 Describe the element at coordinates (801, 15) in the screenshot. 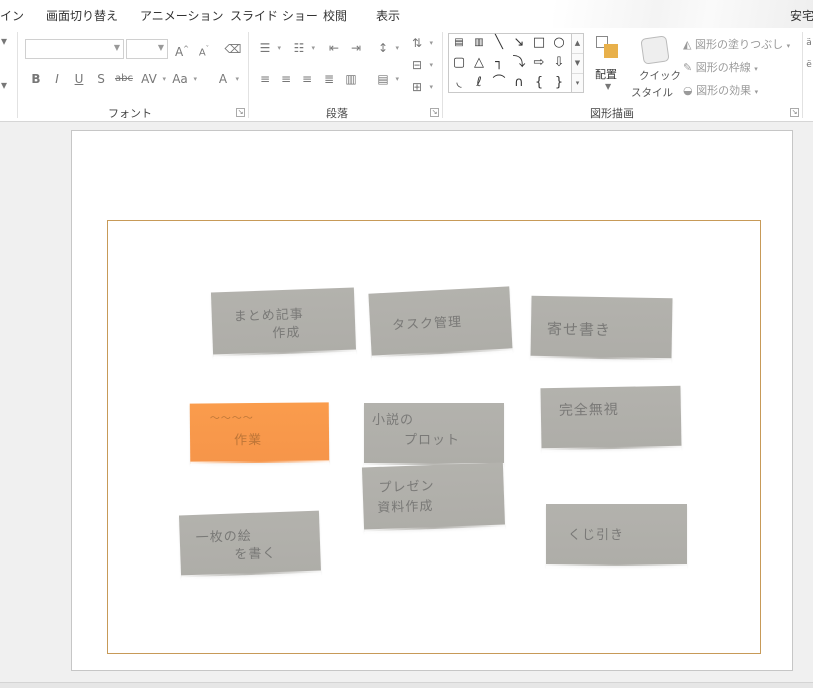

I see `account-name: 安宅` at that location.